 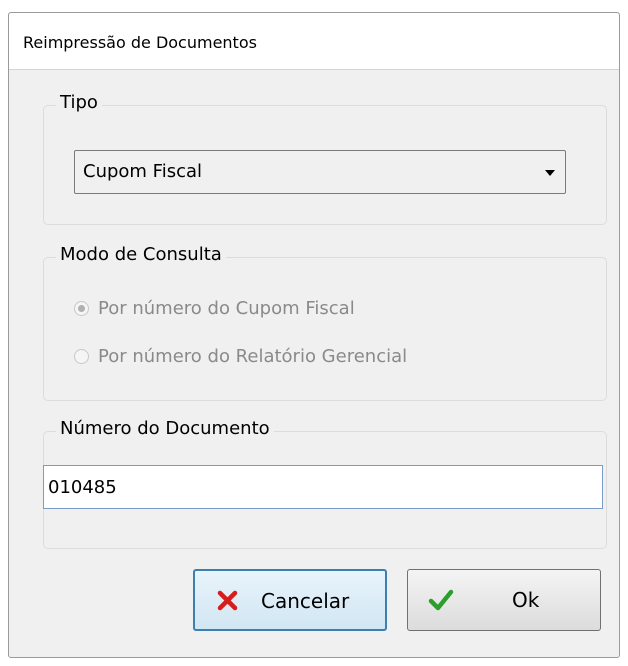 What do you see at coordinates (165, 428) in the screenshot?
I see `numero-documento-legend: Número do Documento` at bounding box center [165, 428].